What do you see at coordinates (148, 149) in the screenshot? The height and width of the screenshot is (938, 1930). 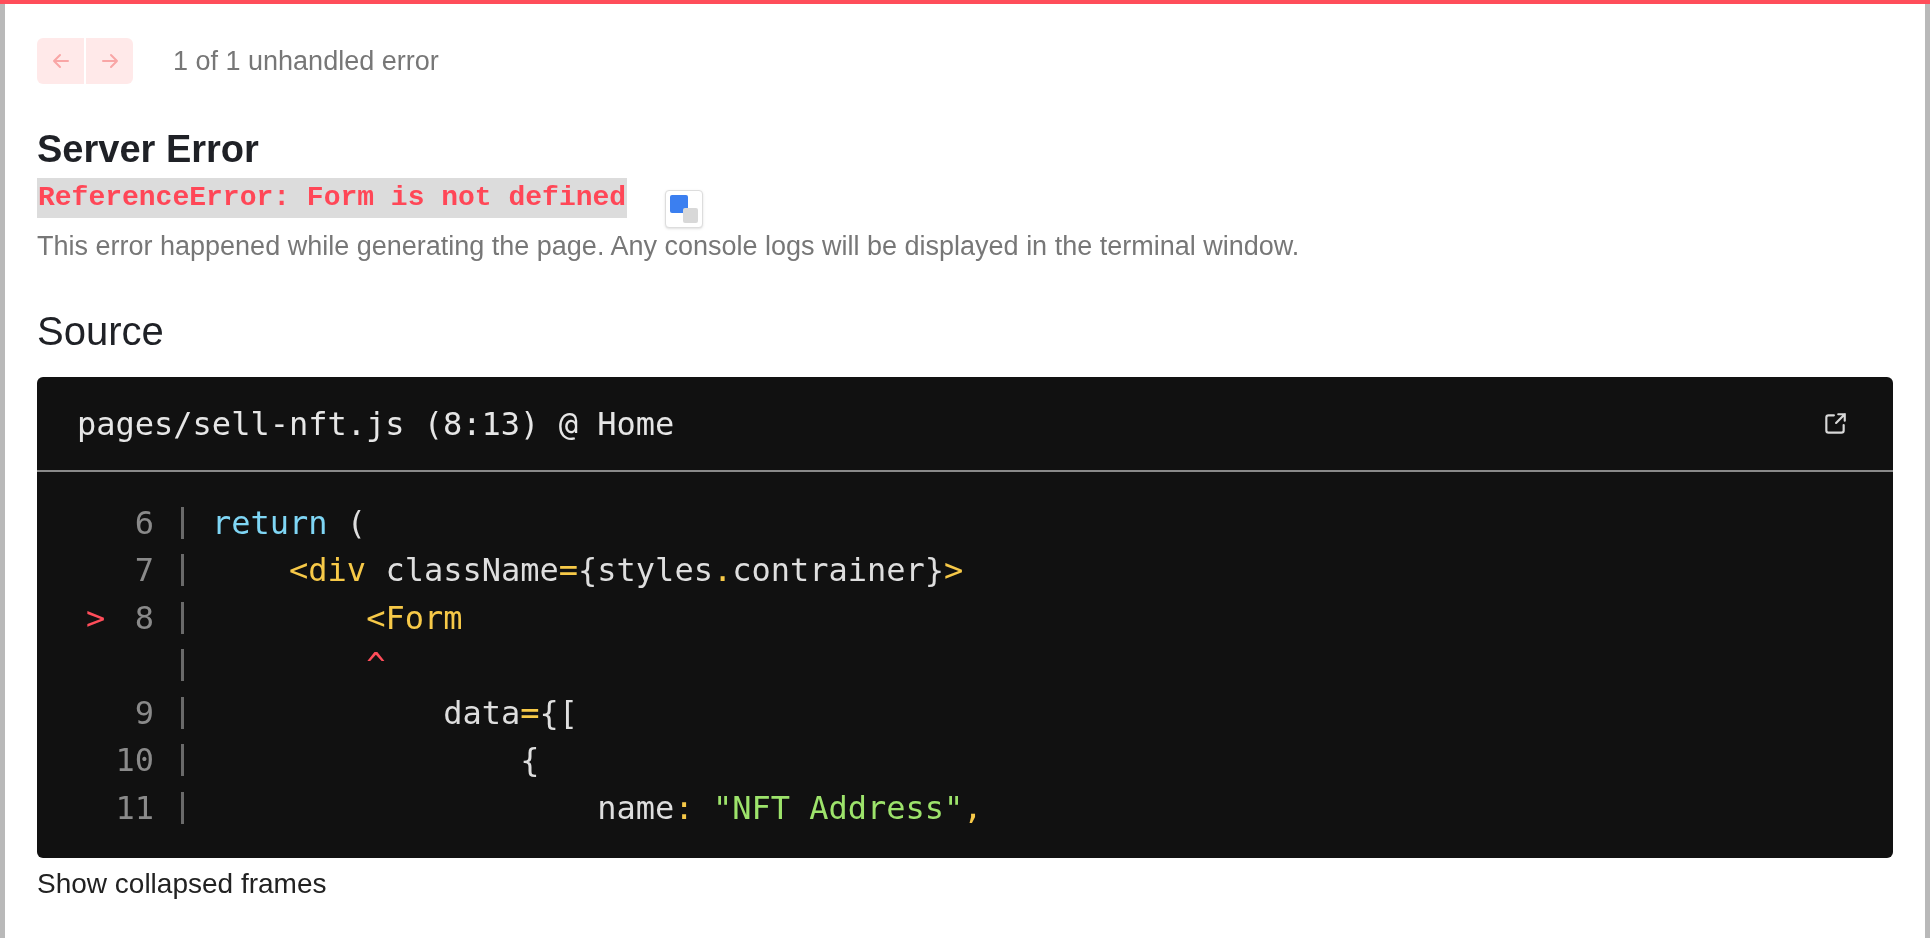 I see `error-title: Server Error` at bounding box center [148, 149].